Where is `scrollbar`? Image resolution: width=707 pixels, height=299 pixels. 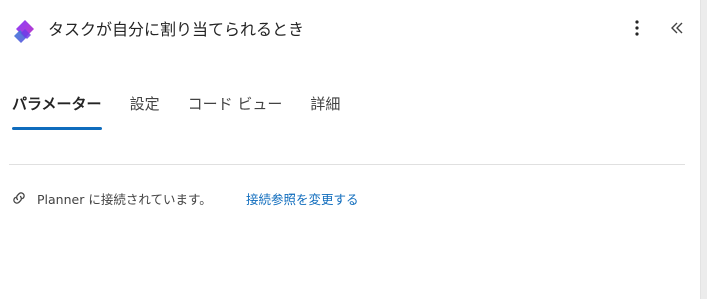
scrollbar is located at coordinates (703, 149).